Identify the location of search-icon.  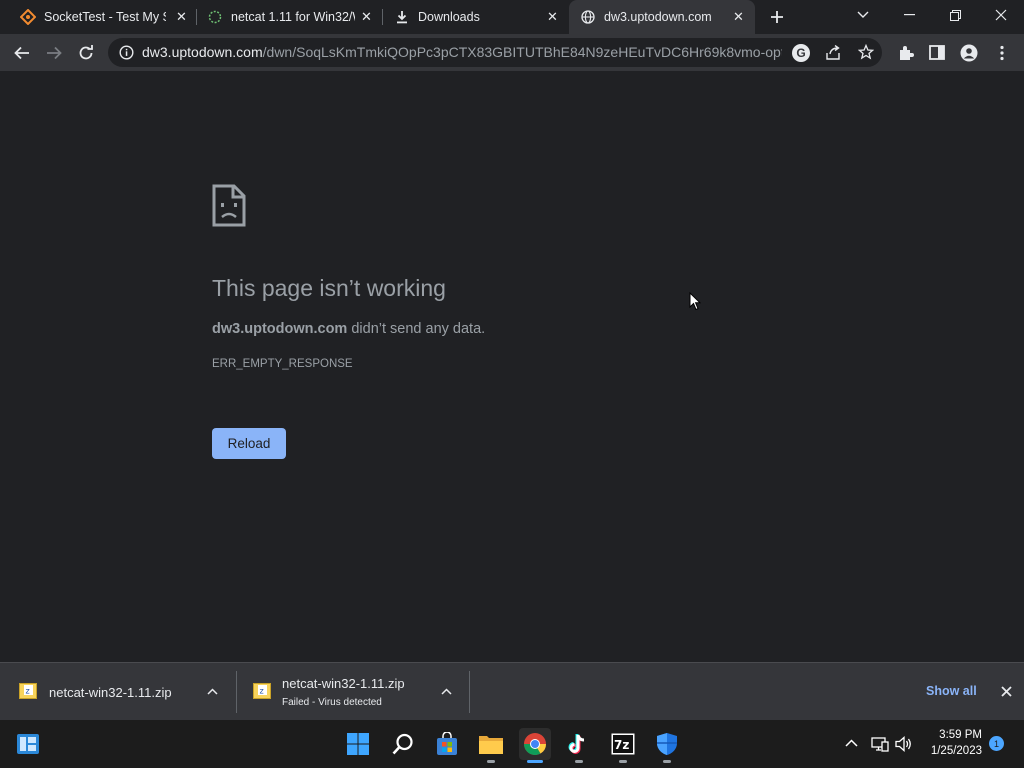
(402, 744).